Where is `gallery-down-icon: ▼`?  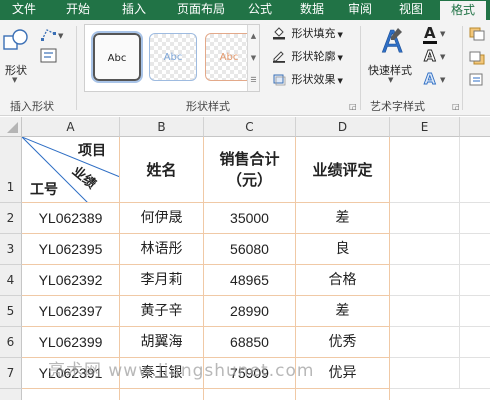 gallery-down-icon: ▼ is located at coordinates (253, 58).